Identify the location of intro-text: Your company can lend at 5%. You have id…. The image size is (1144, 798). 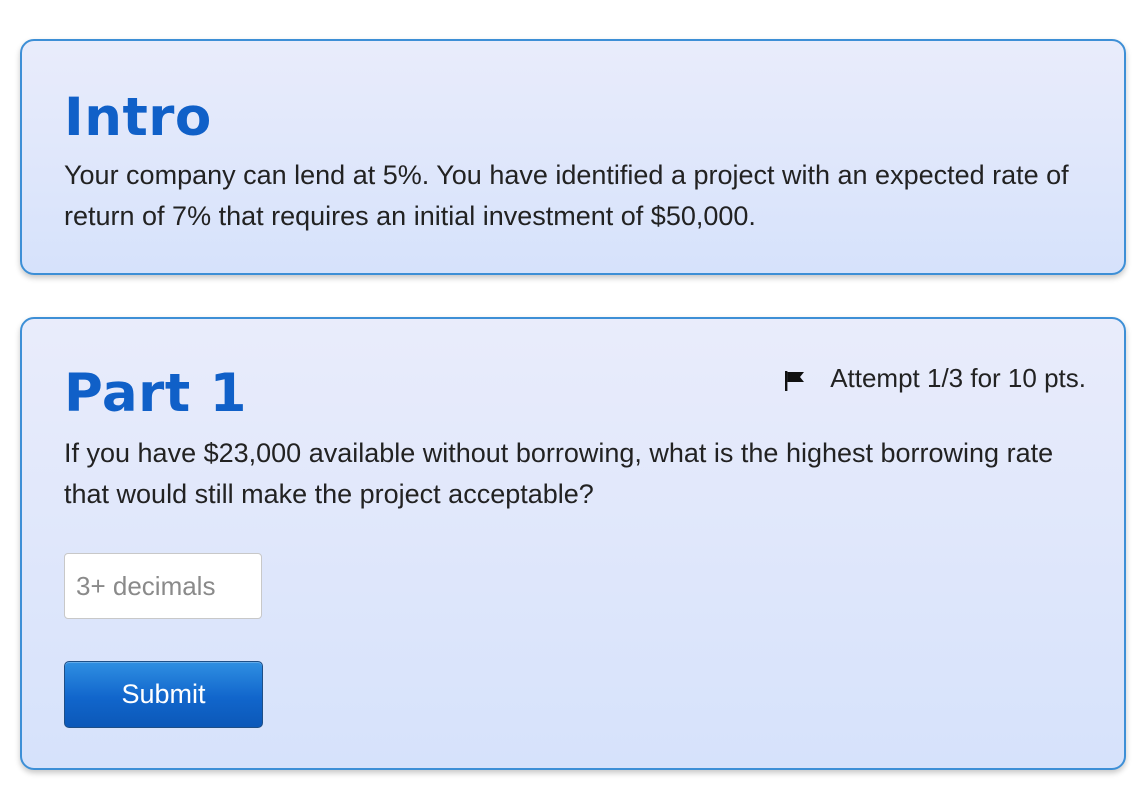
(566, 195).